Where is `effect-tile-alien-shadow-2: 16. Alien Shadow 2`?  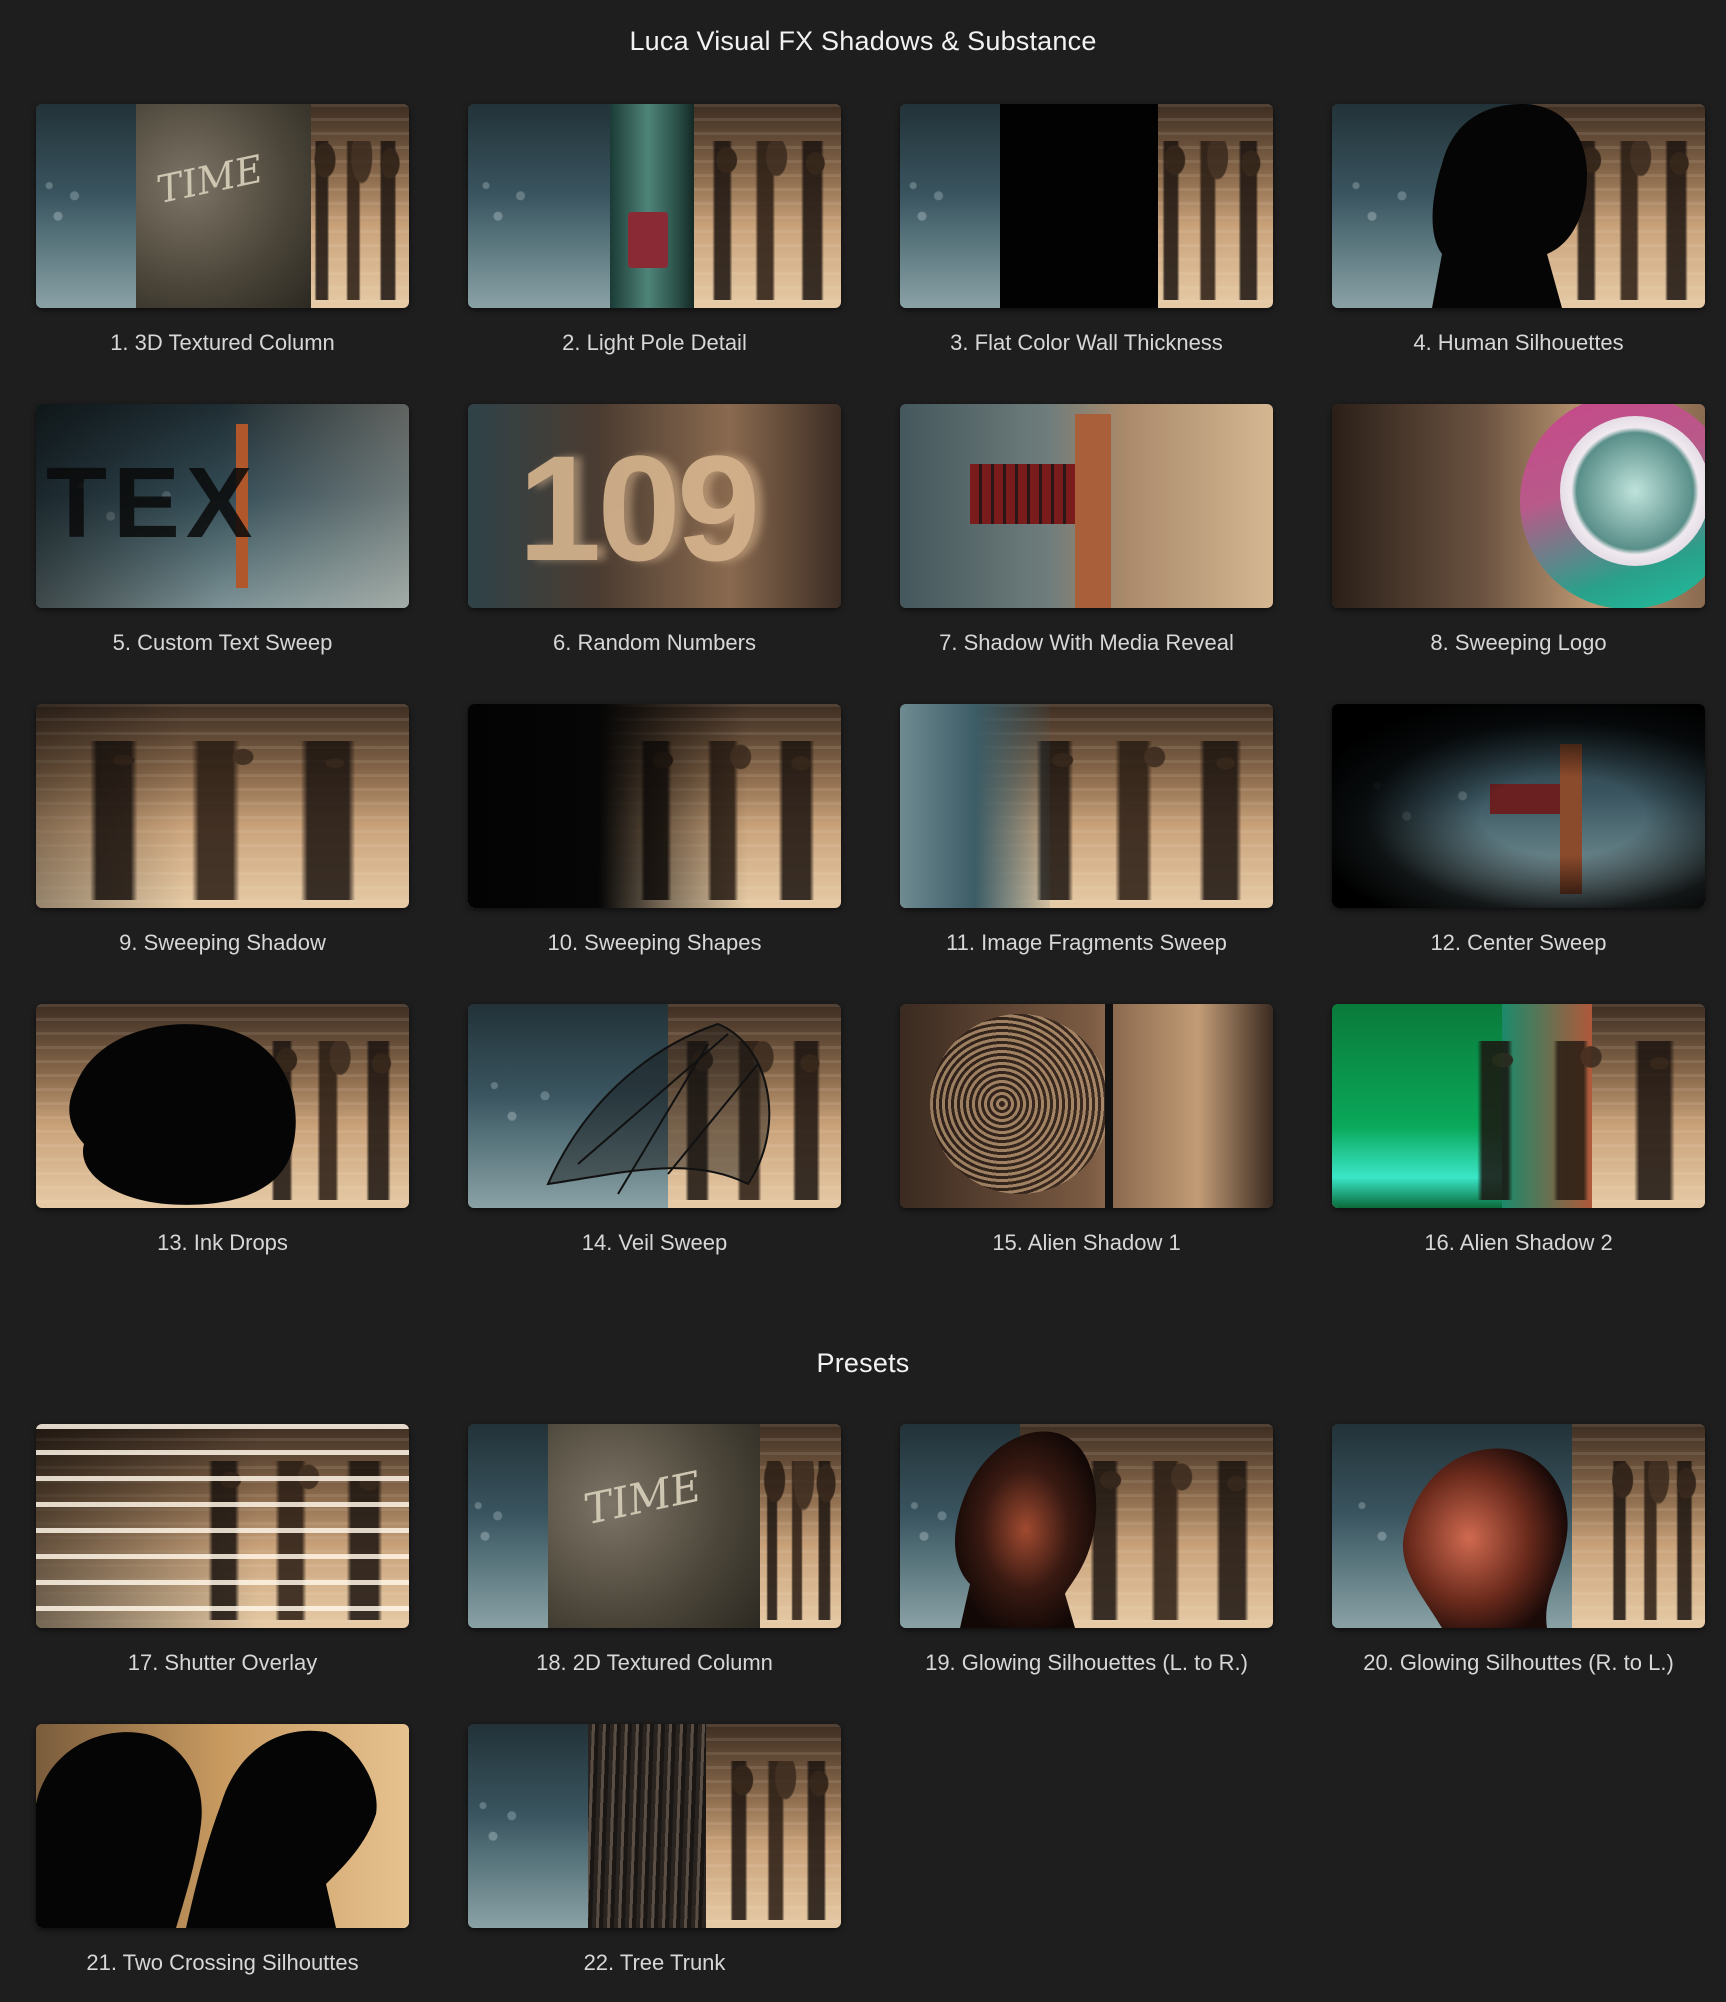 effect-tile-alien-shadow-2: 16. Alien Shadow 2 is located at coordinates (1518, 1129).